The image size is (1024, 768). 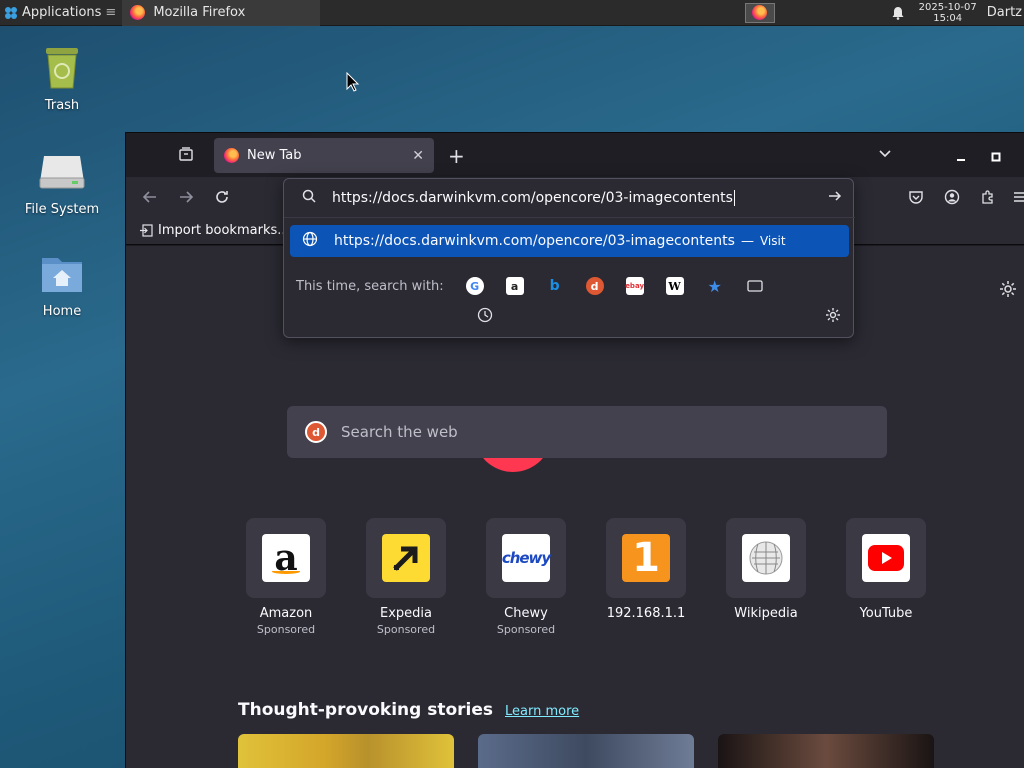 I want to click on tab-new-tab: New Tab ✕, so click(x=324, y=155).